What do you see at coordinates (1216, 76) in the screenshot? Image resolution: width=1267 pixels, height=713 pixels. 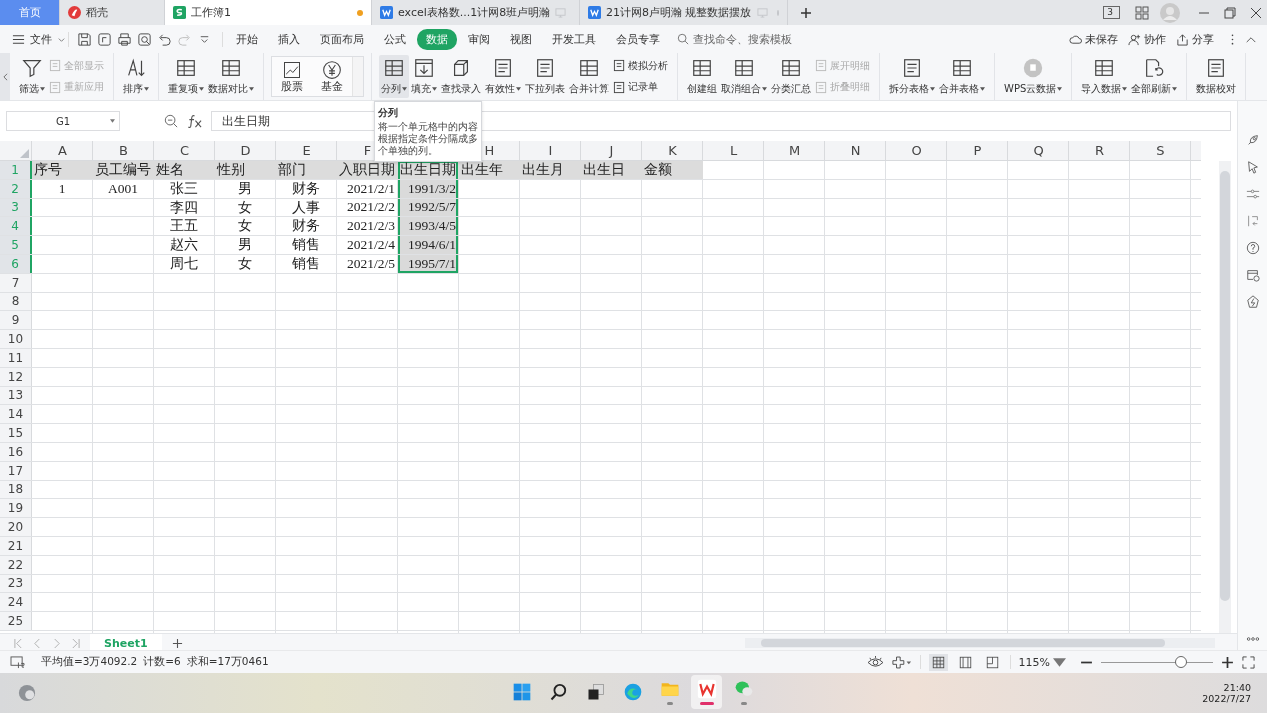 I see `ribbon-button: 数据校对` at bounding box center [1216, 76].